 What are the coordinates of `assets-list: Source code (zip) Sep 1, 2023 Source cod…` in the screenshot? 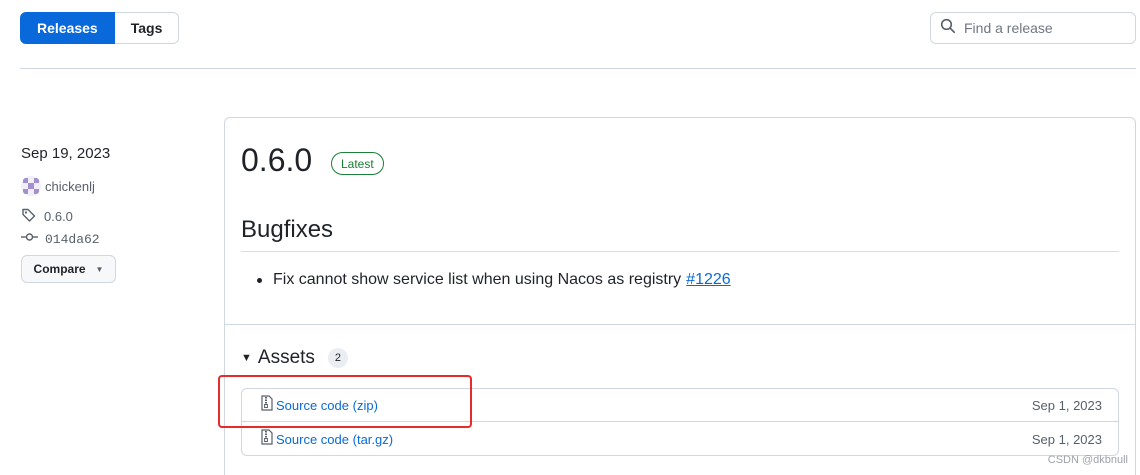 It's located at (680, 422).